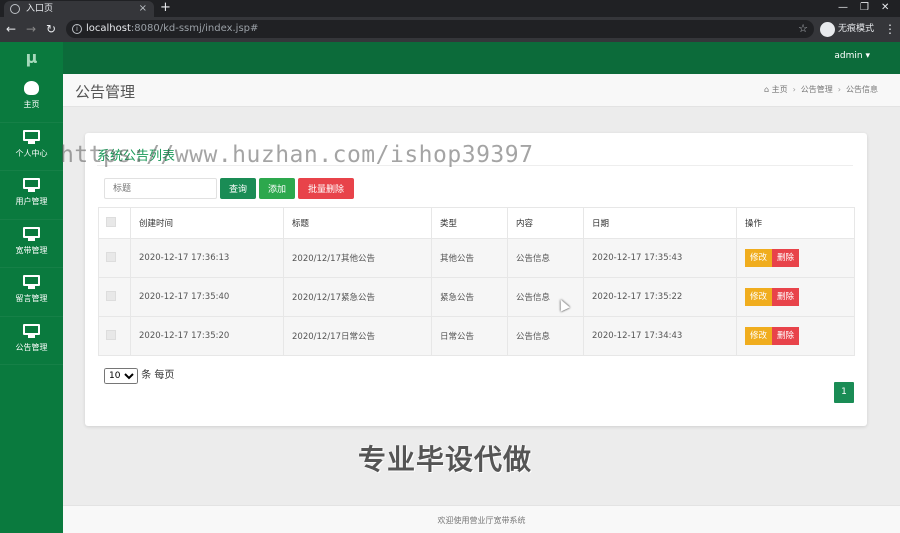 Image resolution: width=900 pixels, height=533 pixels. What do you see at coordinates (843, 8) in the screenshot?
I see `minimize-icon: —` at bounding box center [843, 8].